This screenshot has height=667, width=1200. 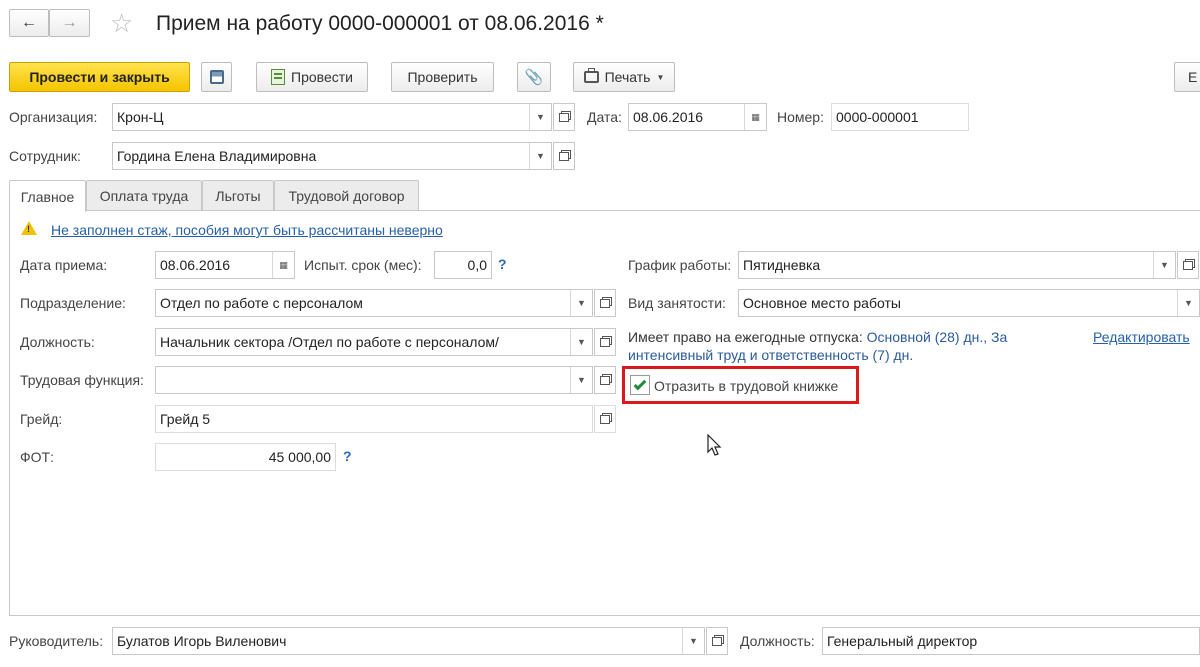 I want to click on mouse-cursor-icon, so click(x=715, y=447).